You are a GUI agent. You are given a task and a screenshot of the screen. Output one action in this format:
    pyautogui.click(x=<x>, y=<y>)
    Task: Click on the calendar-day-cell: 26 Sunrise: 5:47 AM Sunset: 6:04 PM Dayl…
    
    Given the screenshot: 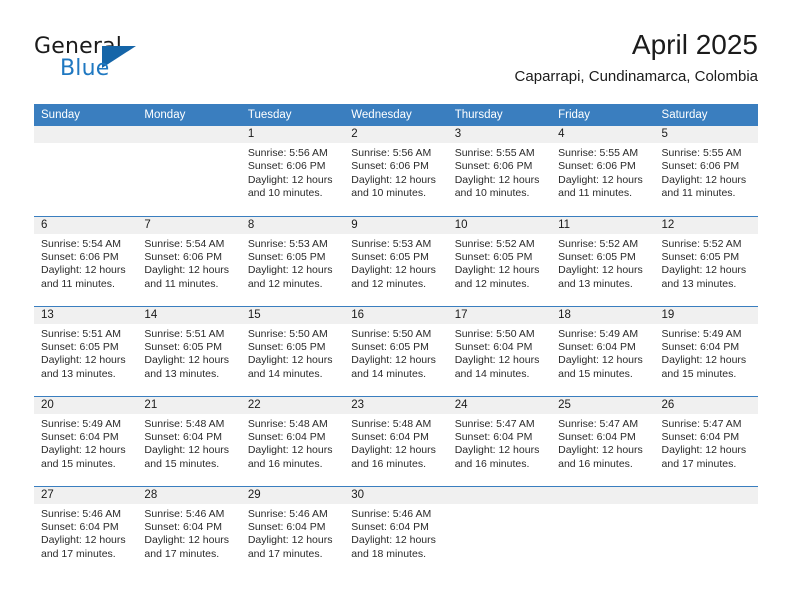 What is the action you would take?
    pyautogui.click(x=706, y=440)
    